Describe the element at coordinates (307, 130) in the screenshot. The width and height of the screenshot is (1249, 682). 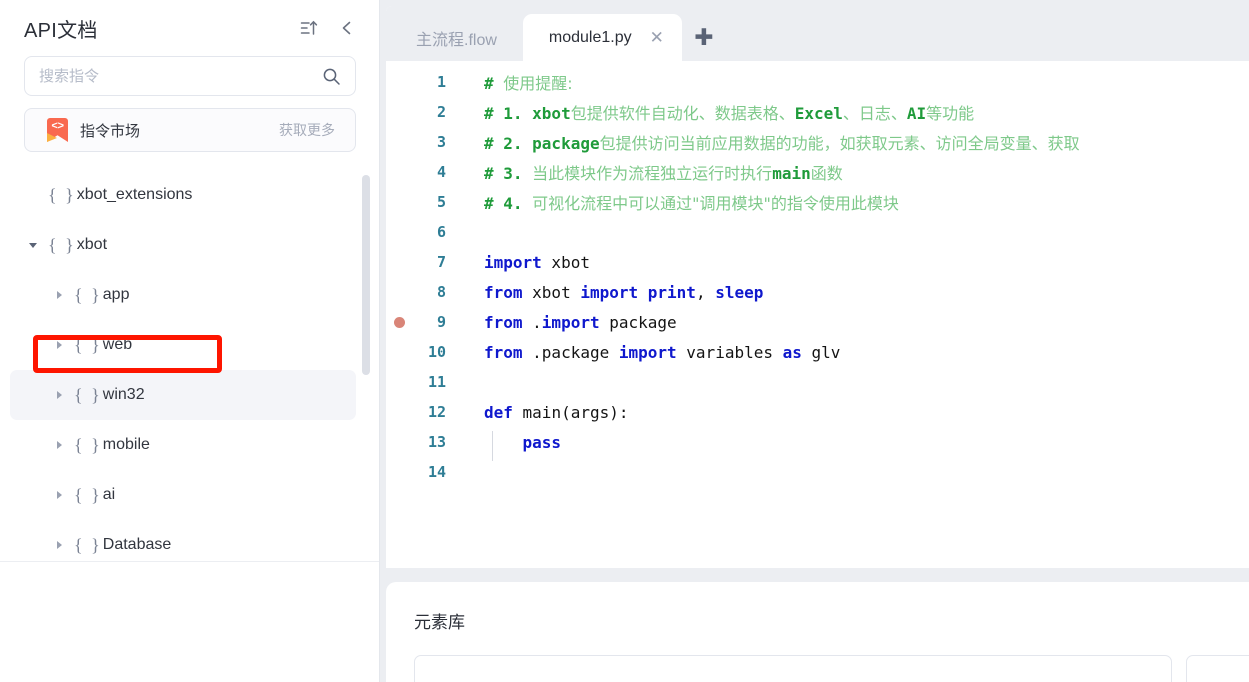
I see `get-more-link: 获取更多` at that location.